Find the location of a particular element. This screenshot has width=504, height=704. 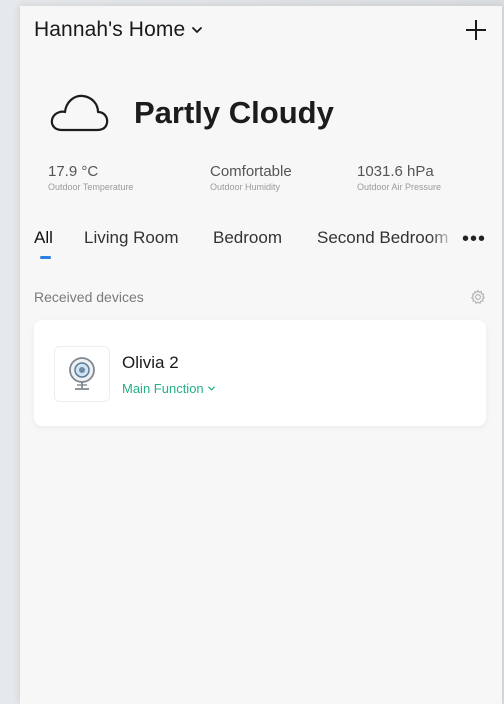

stat-value: 1031.6 hPa is located at coordinates (395, 171).